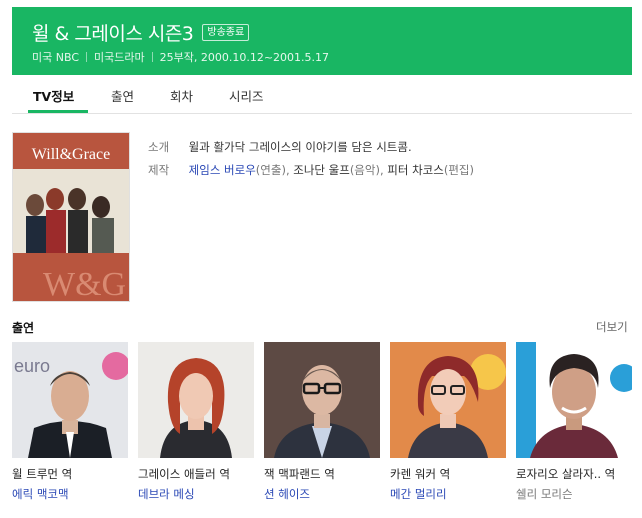 The height and width of the screenshot is (518, 642). I want to click on meta-row: 미국 NBC 미국드라마 25부작, 2000.10.12~2001.5.17, so click(180, 57).